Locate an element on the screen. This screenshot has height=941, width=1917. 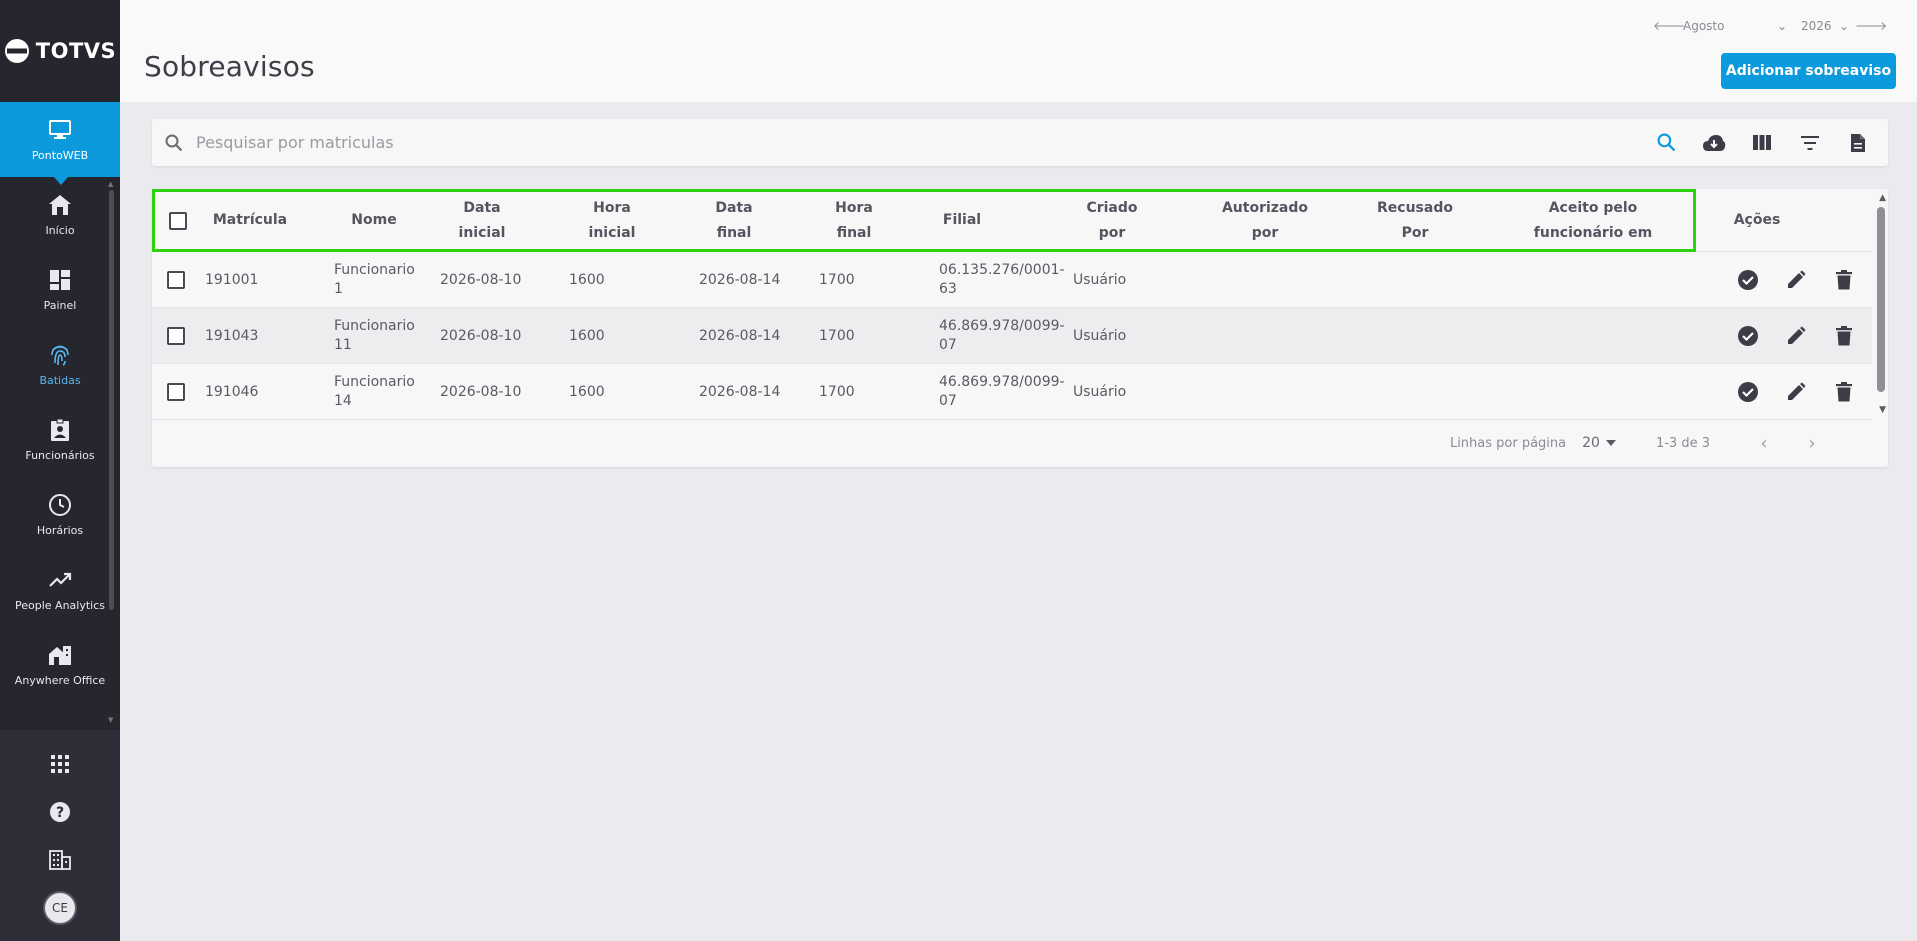
apps-grid-icon is located at coordinates (60, 764).